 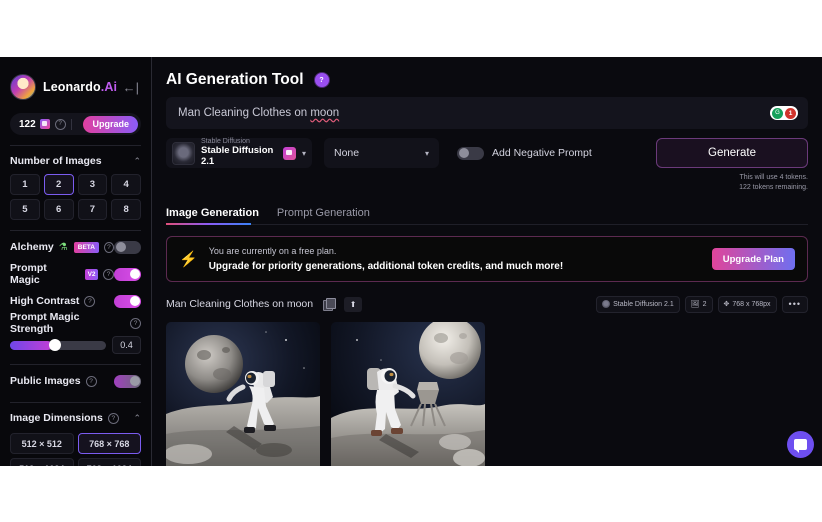 I want to click on token-icon, so click(x=44, y=124).